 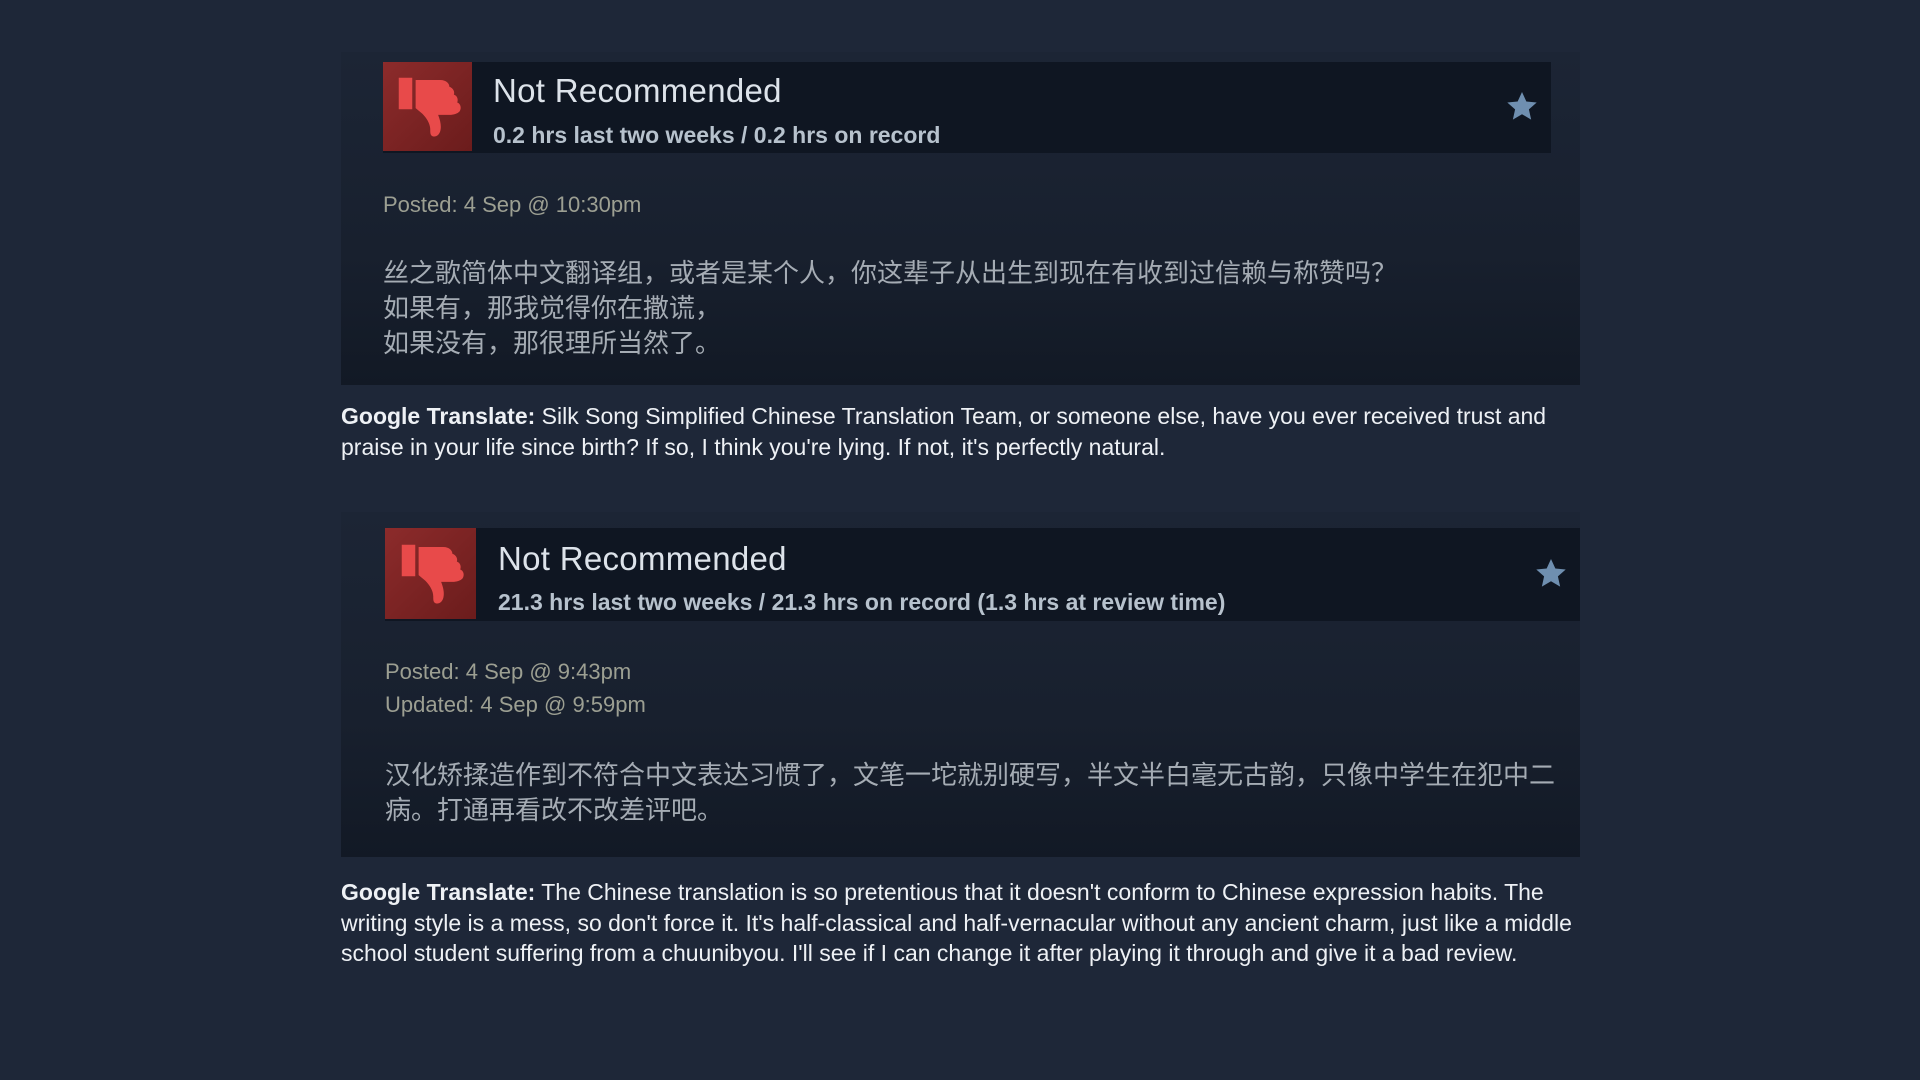 I want to click on review-updated-date: Updated: 4 Sep @ 9:59pm, so click(x=515, y=704).